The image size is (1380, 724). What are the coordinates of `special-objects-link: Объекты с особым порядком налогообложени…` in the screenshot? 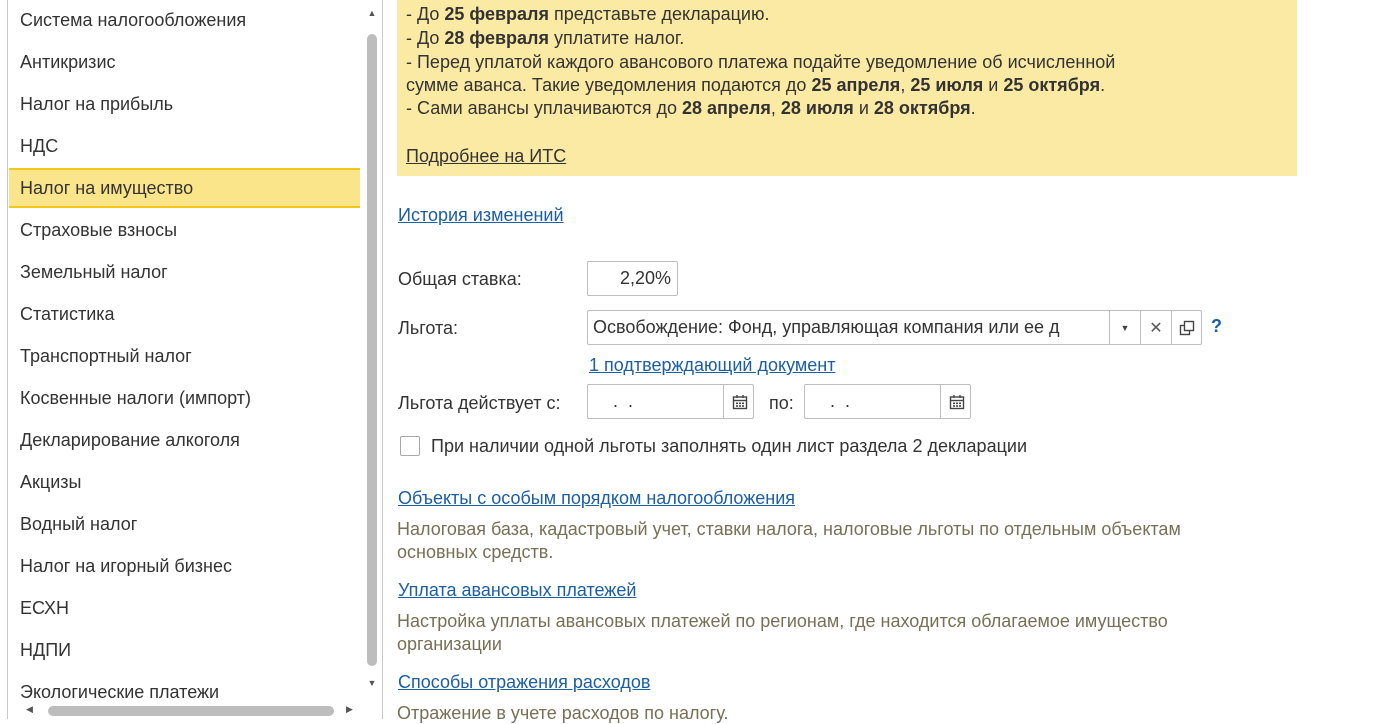 It's located at (596, 498).